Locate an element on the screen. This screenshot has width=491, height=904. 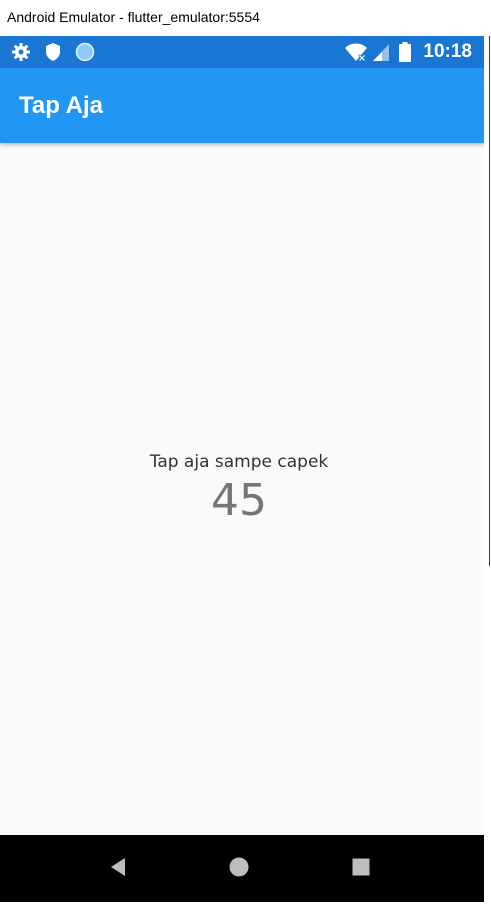
window-title: Android Emulator - flutter_emulator:5554 is located at coordinates (133, 17).